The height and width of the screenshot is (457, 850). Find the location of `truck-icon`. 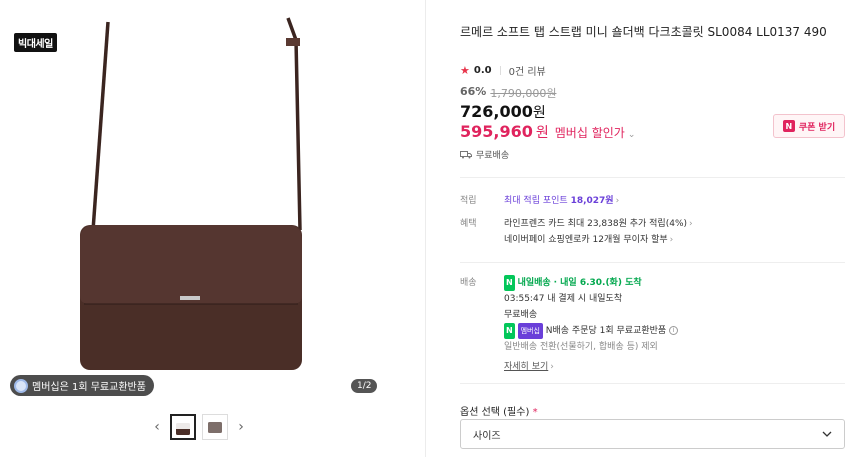

truck-icon is located at coordinates (466, 155).